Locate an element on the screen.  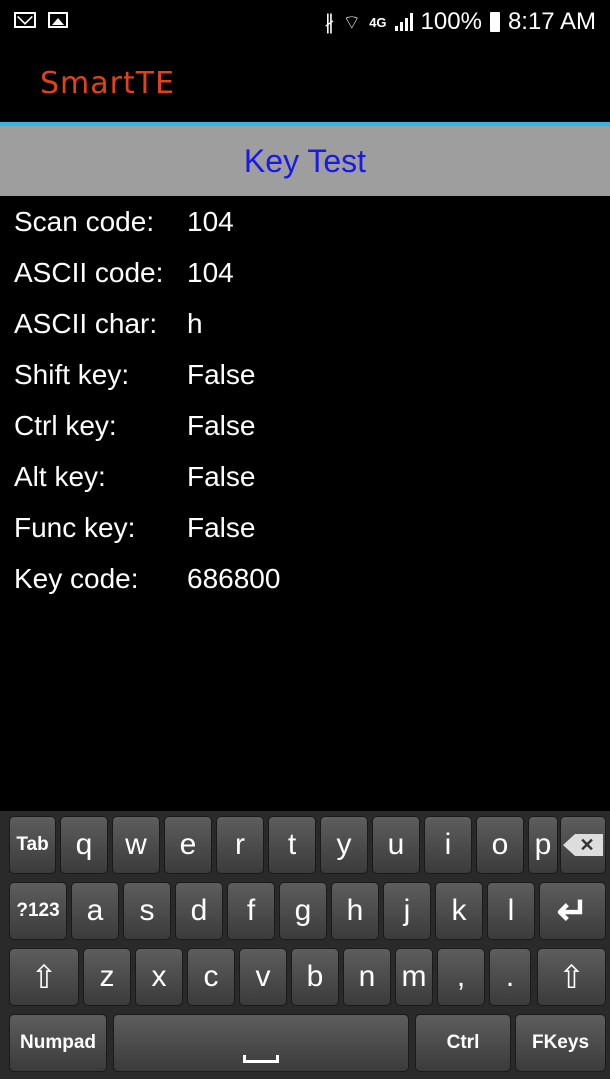
key-ctrl: Ctrl is located at coordinates (463, 1043).